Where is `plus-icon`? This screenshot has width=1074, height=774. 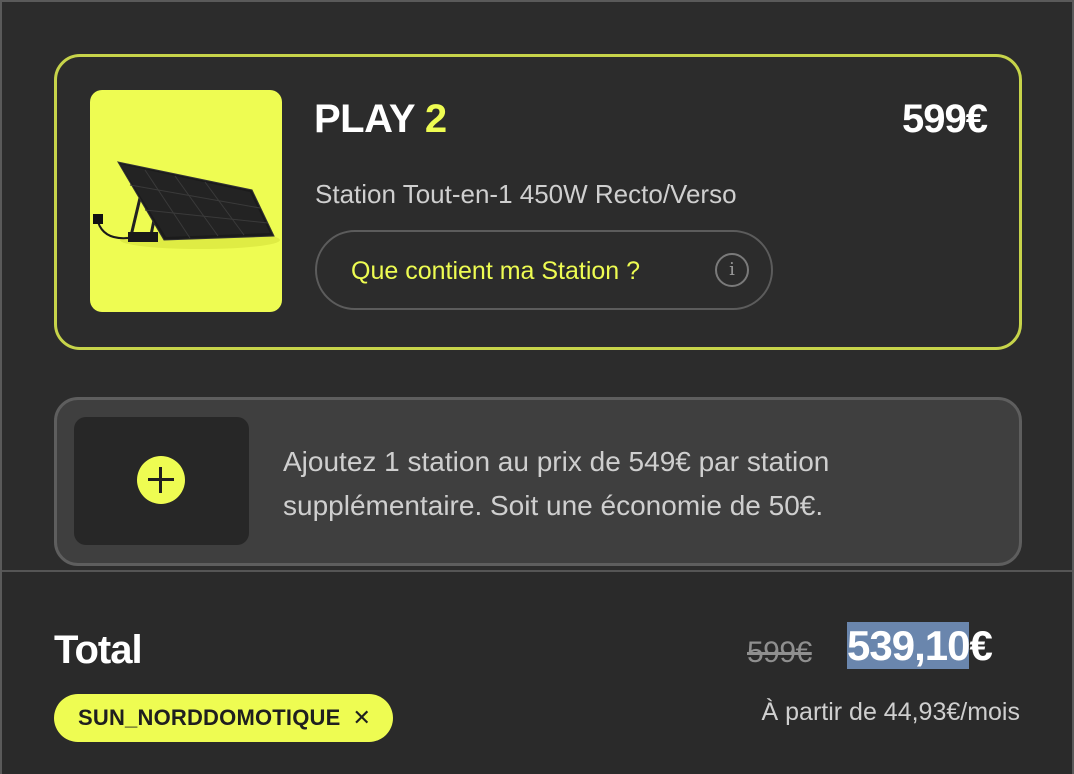 plus-icon is located at coordinates (161, 480).